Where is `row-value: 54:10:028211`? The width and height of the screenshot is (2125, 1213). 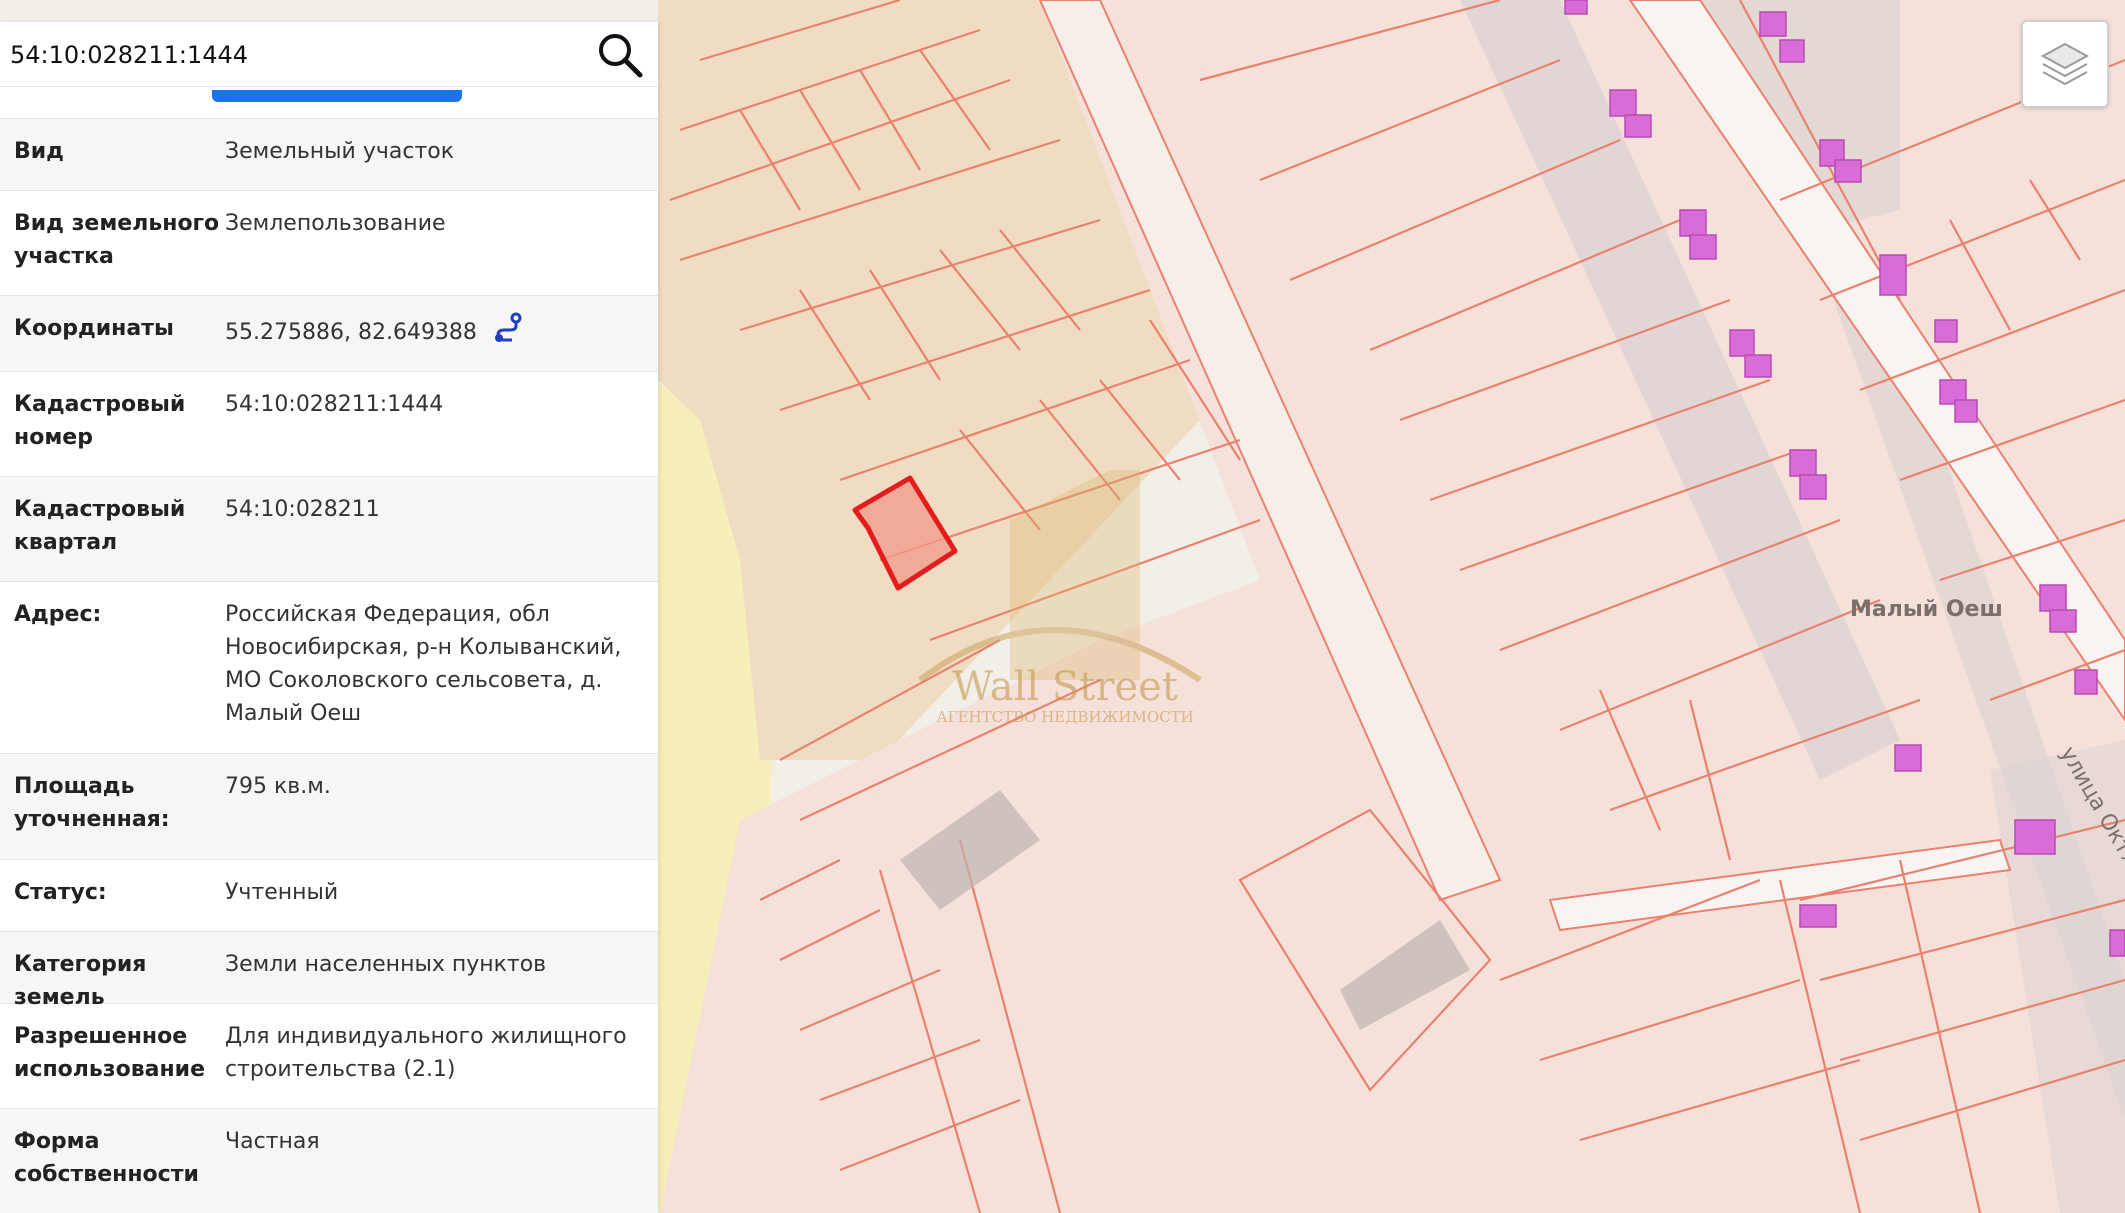
row-value: 54:10:028211 is located at coordinates (302, 509).